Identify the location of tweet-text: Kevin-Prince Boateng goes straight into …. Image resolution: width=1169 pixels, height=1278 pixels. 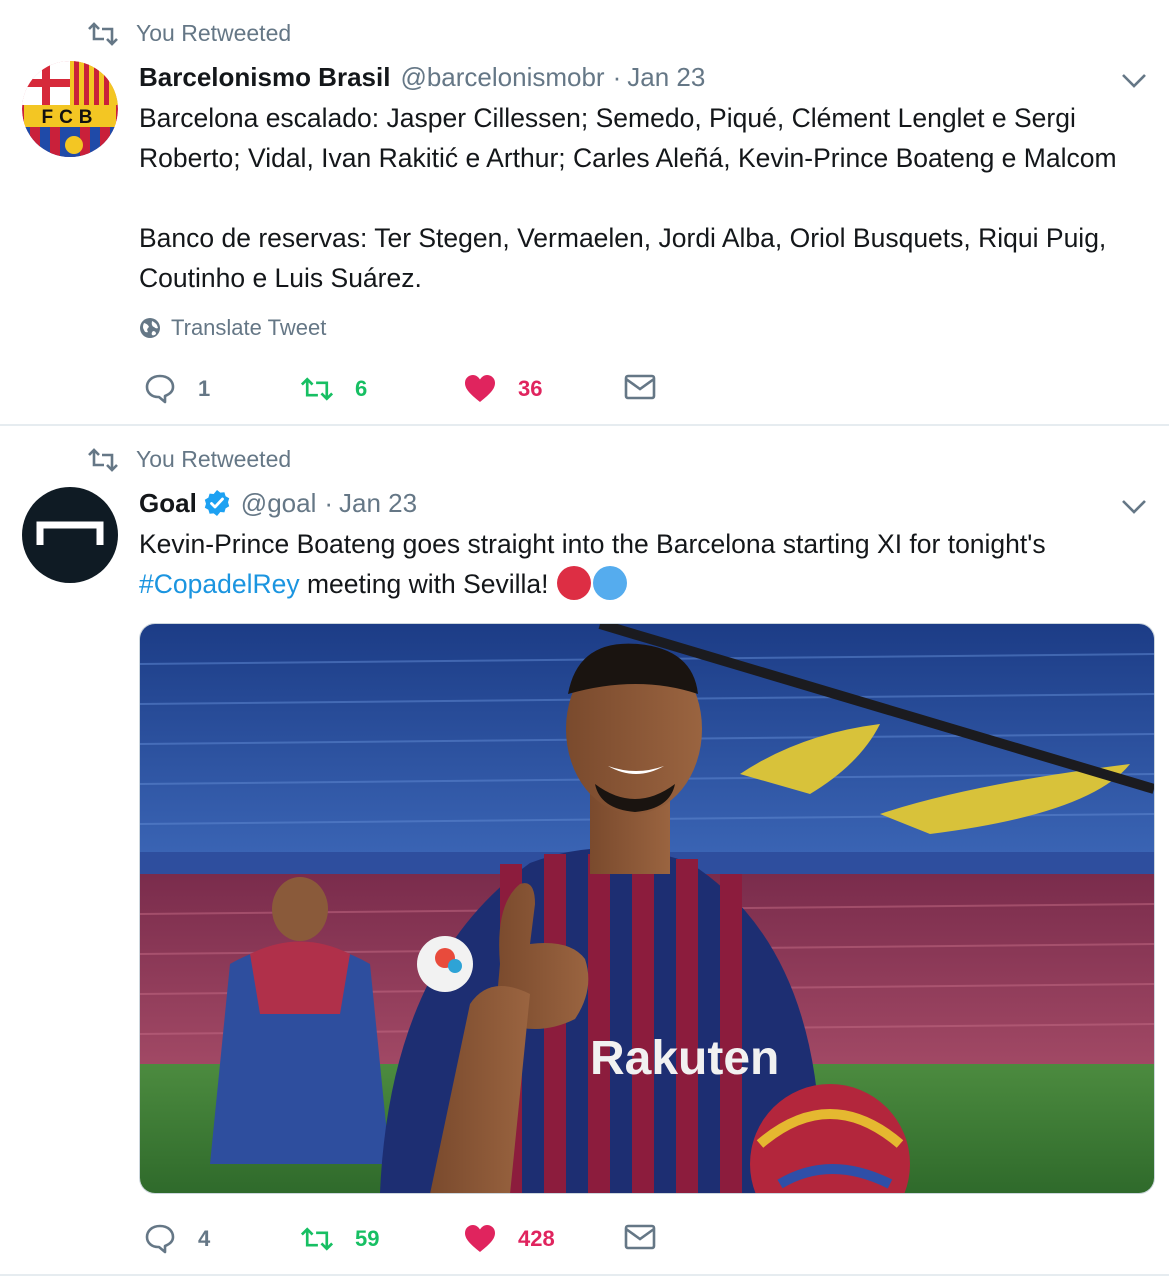
(646, 564).